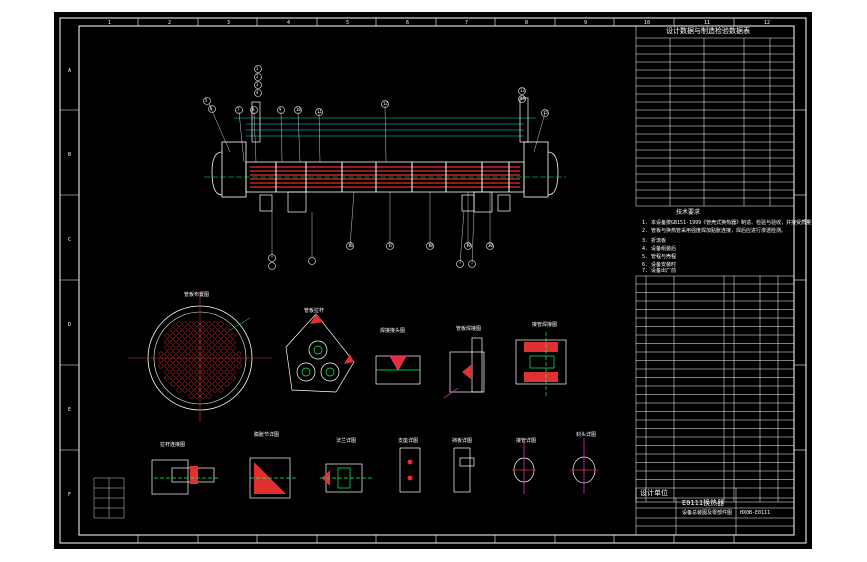 This screenshot has width=867, height=562. I want to click on callout-2: 2, so click(257, 76).